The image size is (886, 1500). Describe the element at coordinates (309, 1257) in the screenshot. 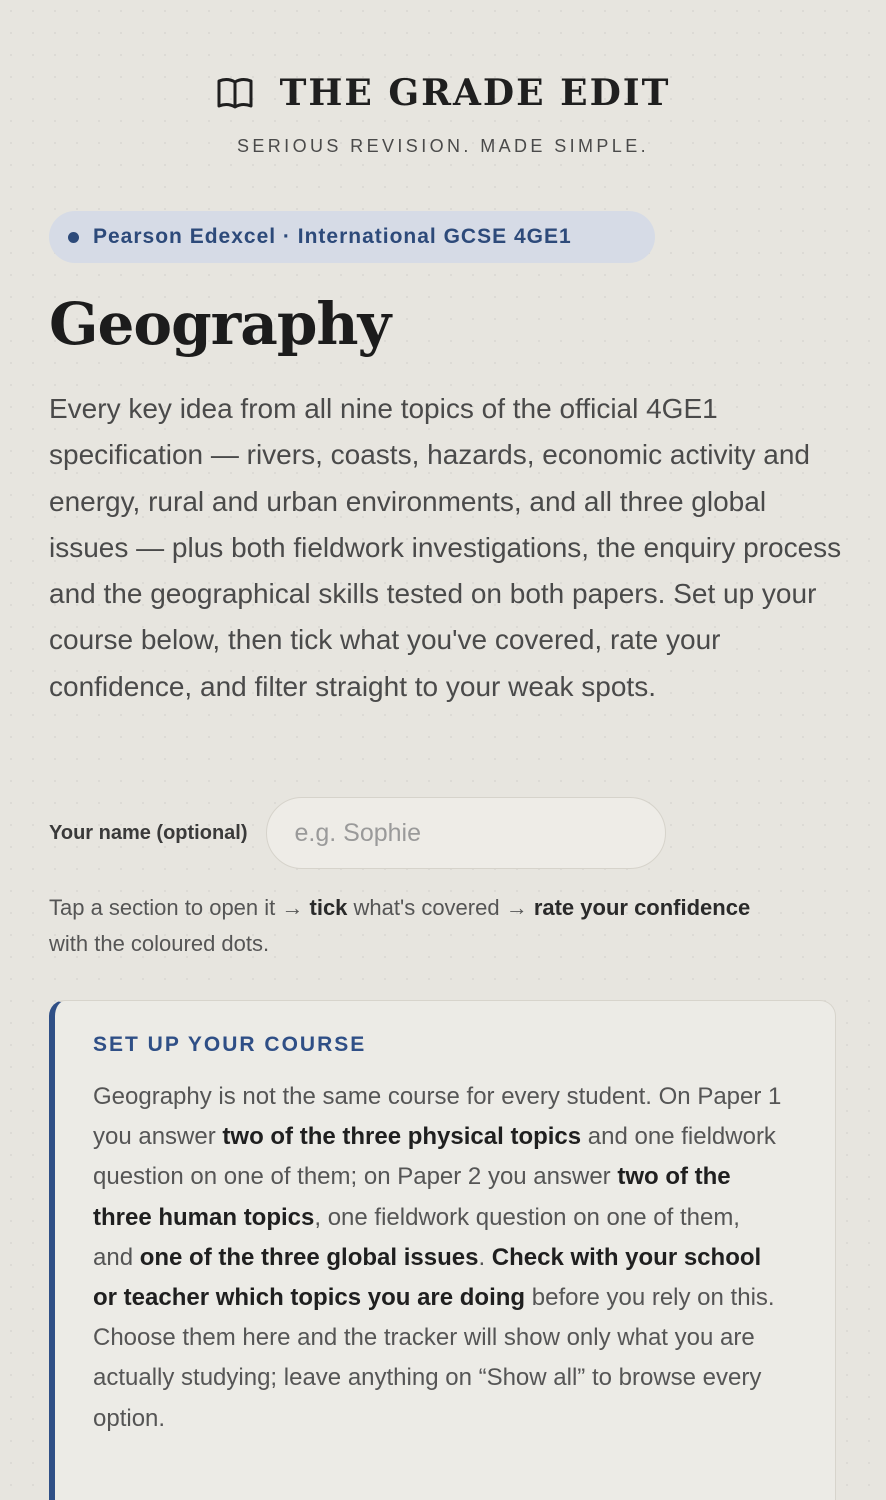

I see `card-bold: one of the three global issues` at that location.